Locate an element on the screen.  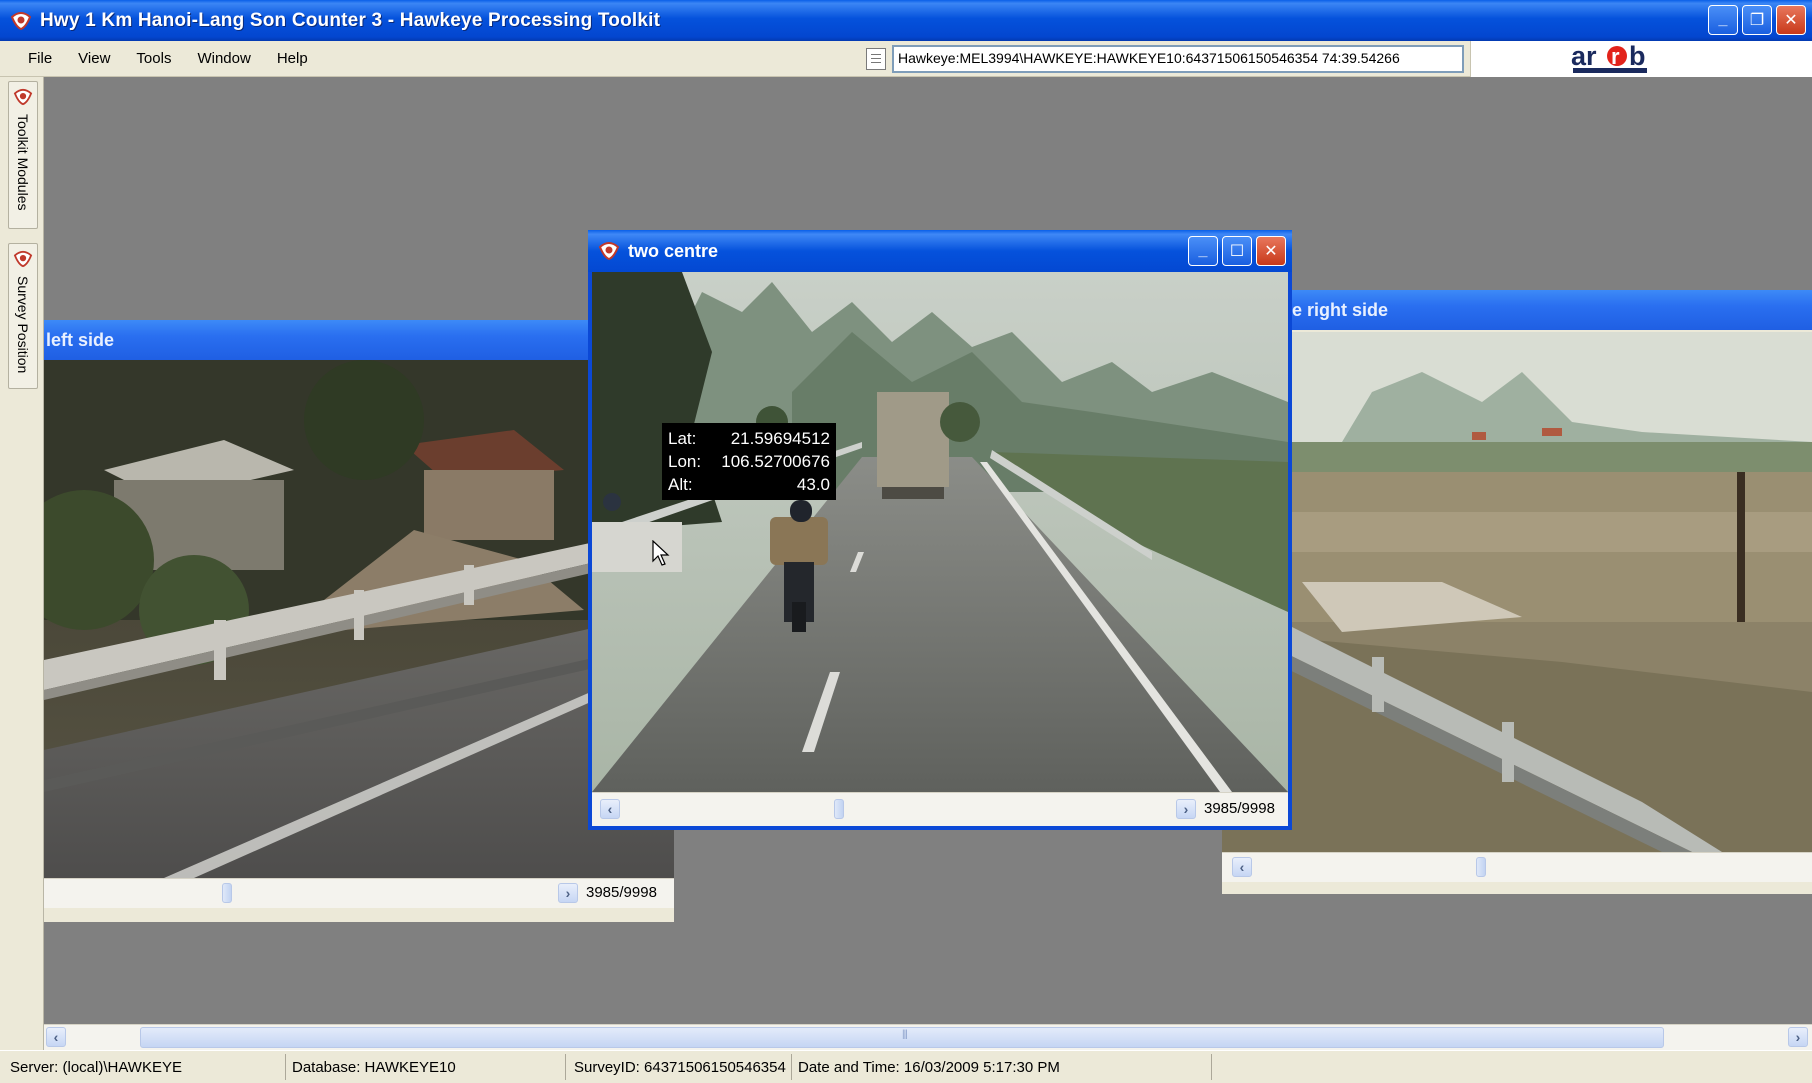
centre-scroll-left-button: ‹ is located at coordinates (610, 809).